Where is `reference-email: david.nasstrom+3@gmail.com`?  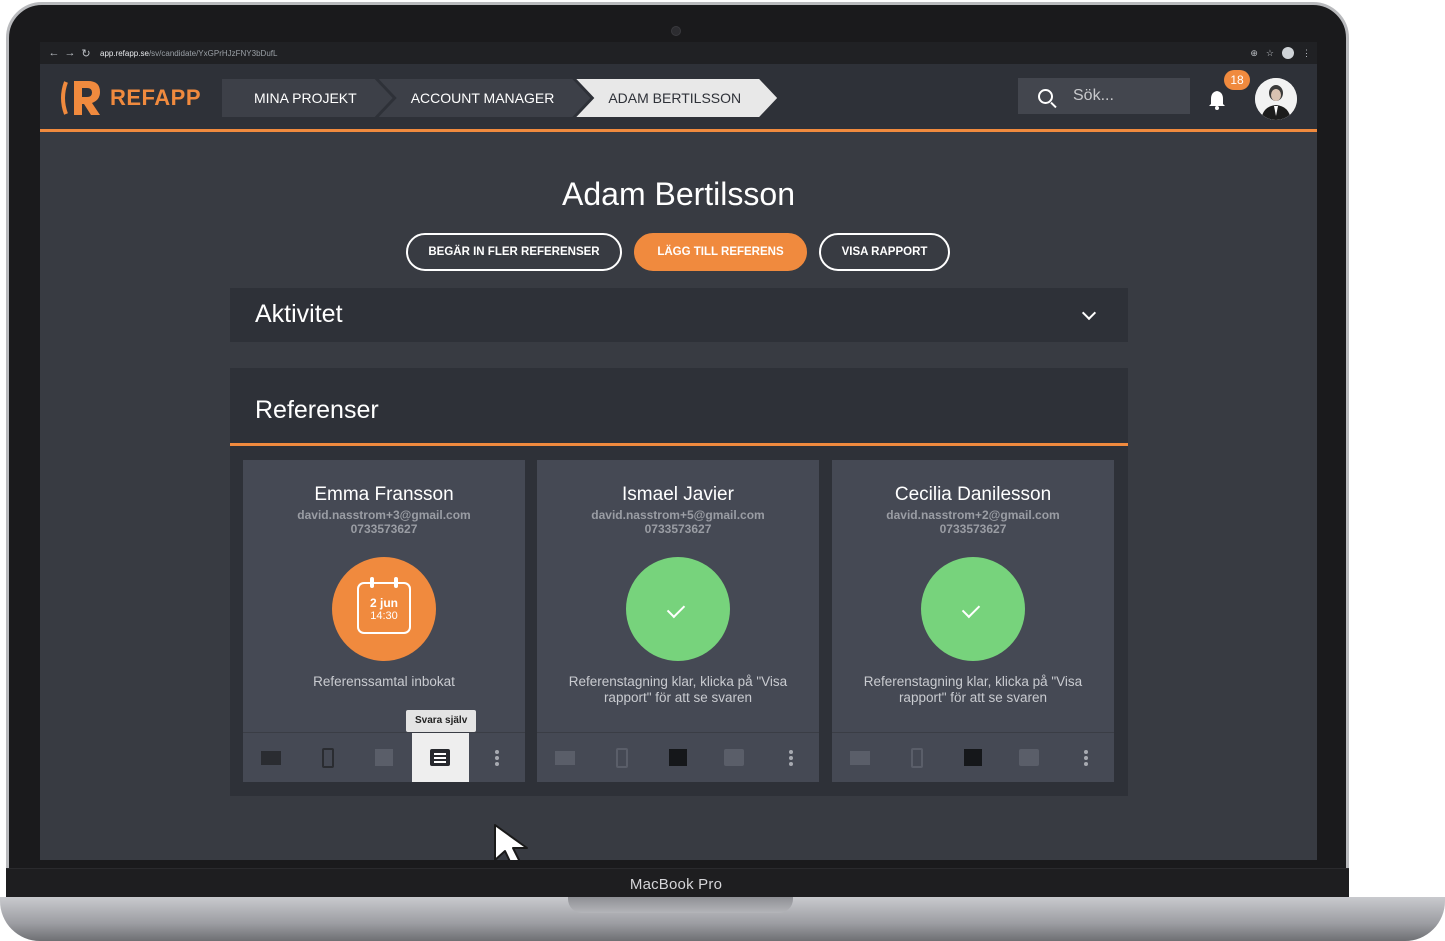 reference-email: david.nasstrom+3@gmail.com is located at coordinates (384, 515).